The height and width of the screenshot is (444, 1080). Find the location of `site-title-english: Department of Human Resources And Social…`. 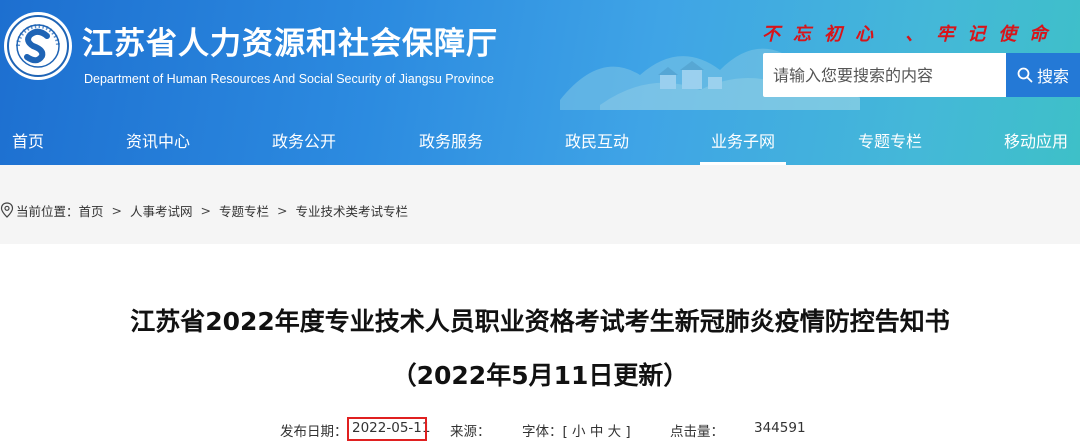

site-title-english: Department of Human Resources And Social… is located at coordinates (289, 79).